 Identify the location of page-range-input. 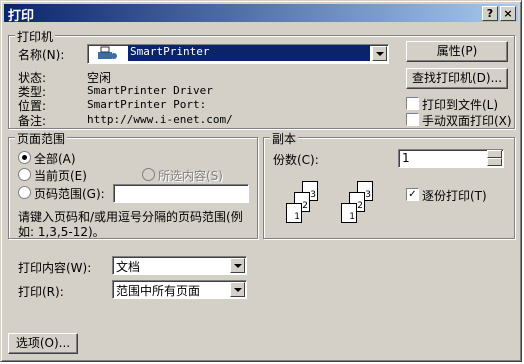
(181, 193).